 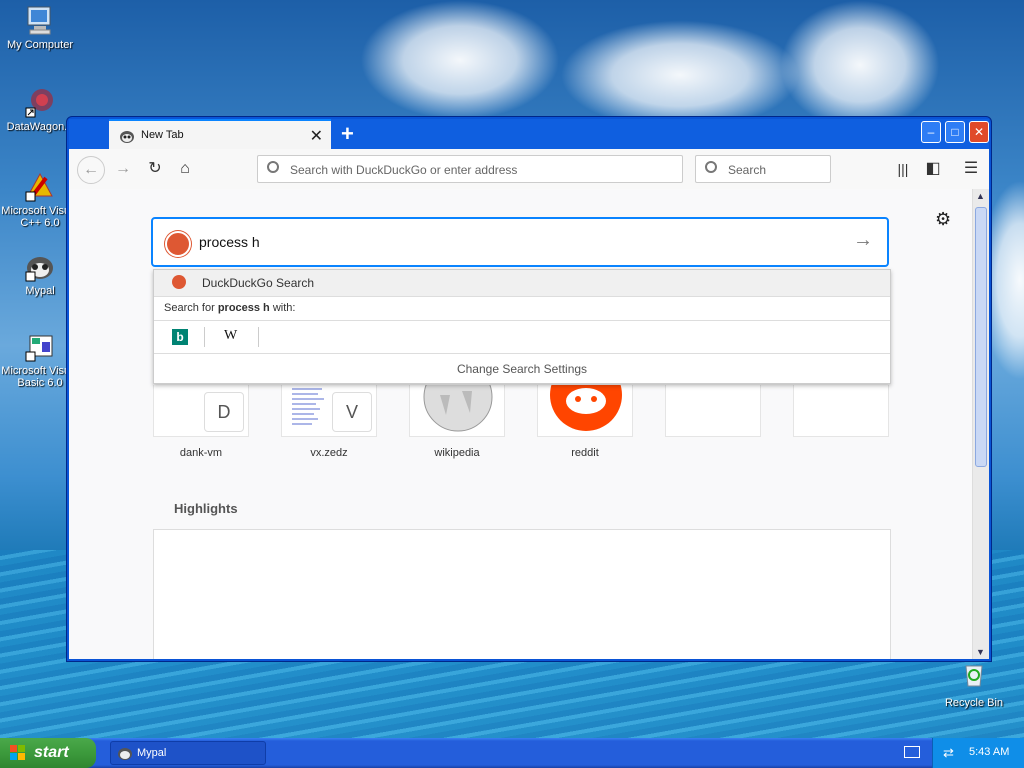 I want to click on close-tab-icon: ✕, so click(x=316, y=136).